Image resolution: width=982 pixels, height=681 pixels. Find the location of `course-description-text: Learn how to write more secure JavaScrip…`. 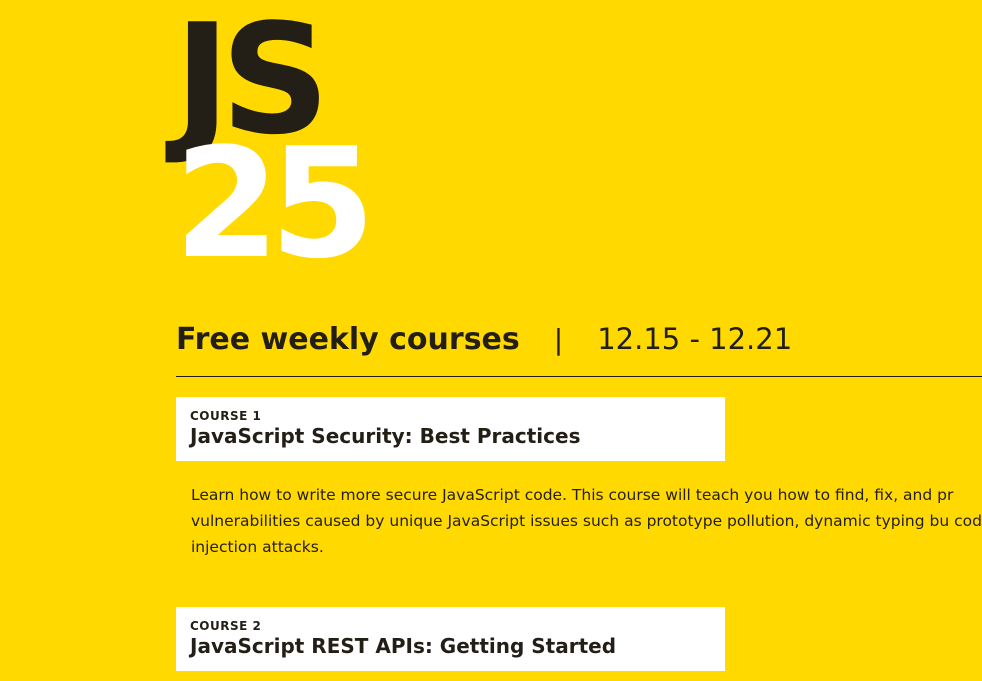

course-description-text: Learn how to write more secure JavaScrip… is located at coordinates (586, 521).